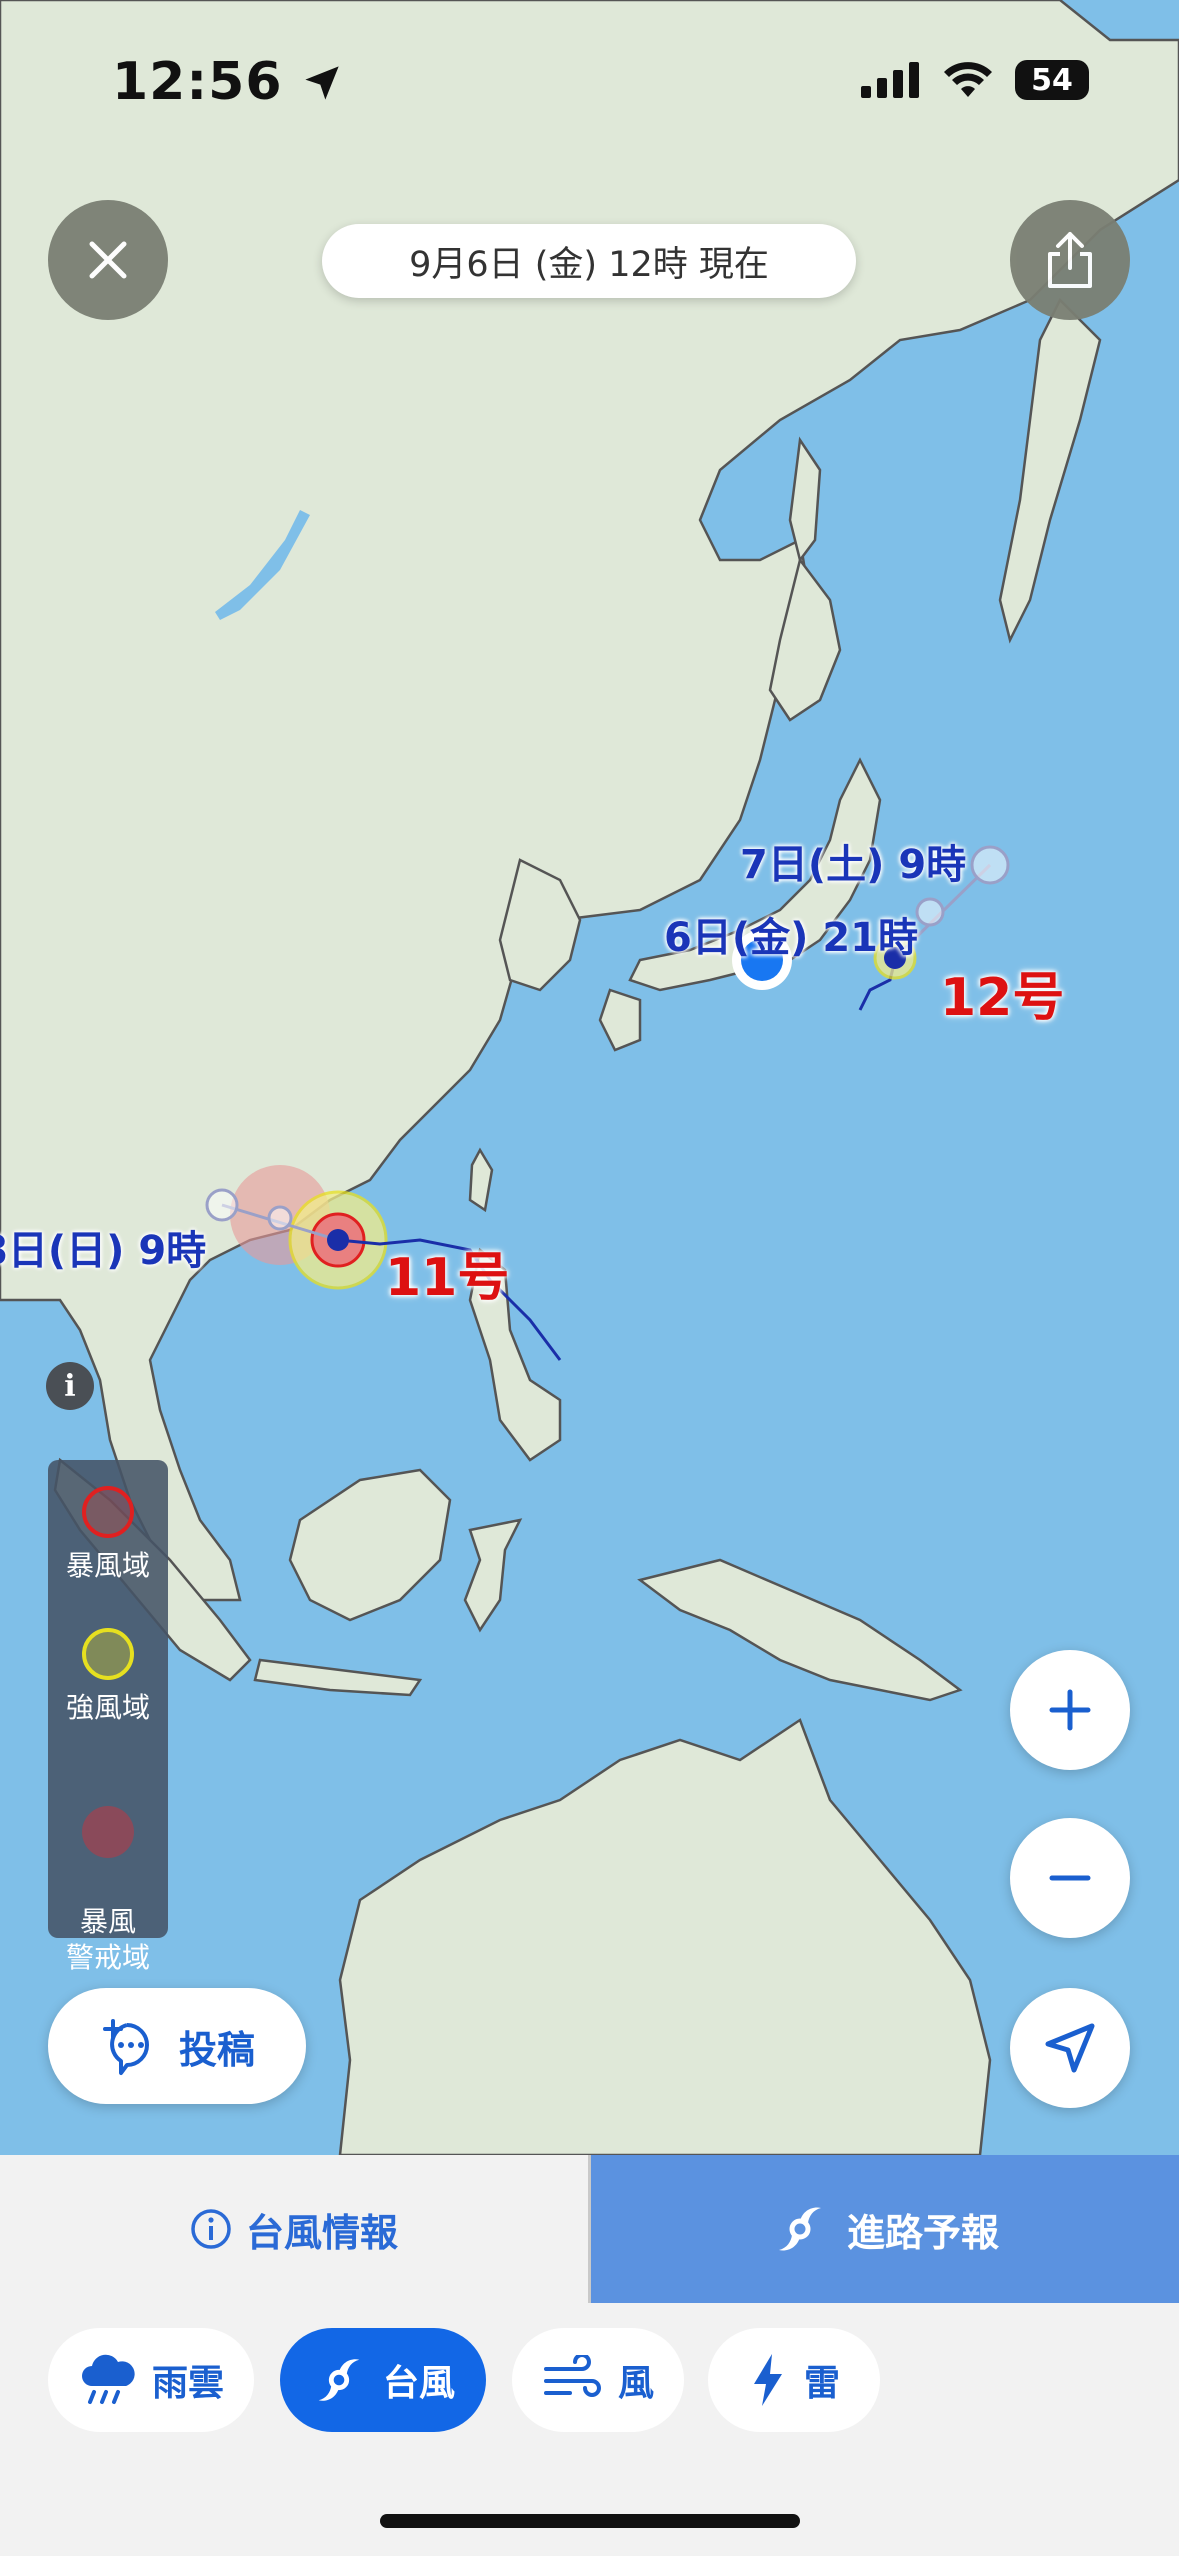 The height and width of the screenshot is (2556, 1179). I want to click on info-circle-icon, so click(211, 2229).